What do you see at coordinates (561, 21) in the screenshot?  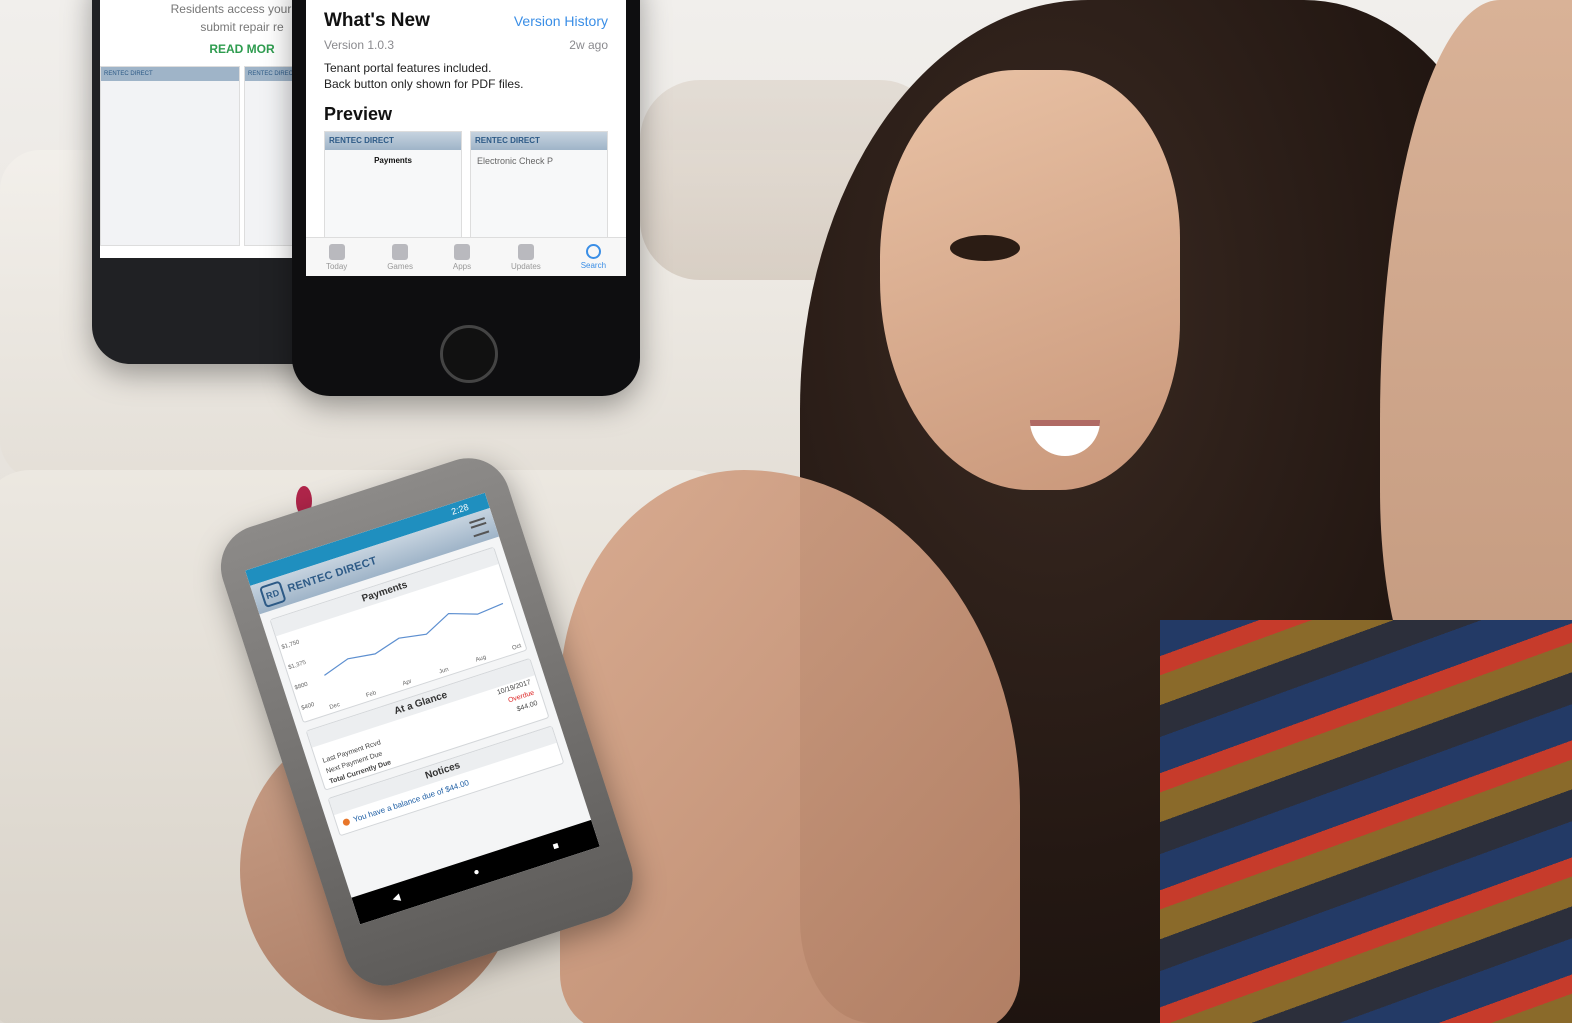 I see `version-history-link: Version History` at bounding box center [561, 21].